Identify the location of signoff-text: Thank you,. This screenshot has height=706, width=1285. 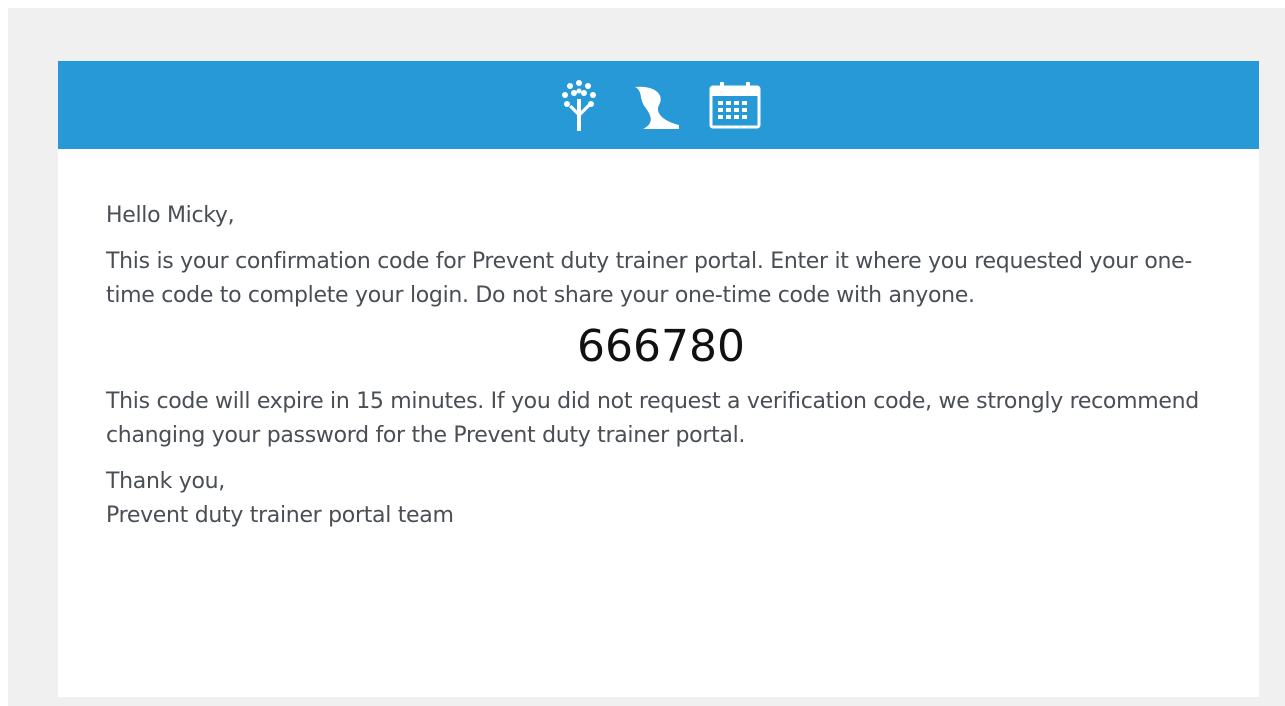
(165, 481).